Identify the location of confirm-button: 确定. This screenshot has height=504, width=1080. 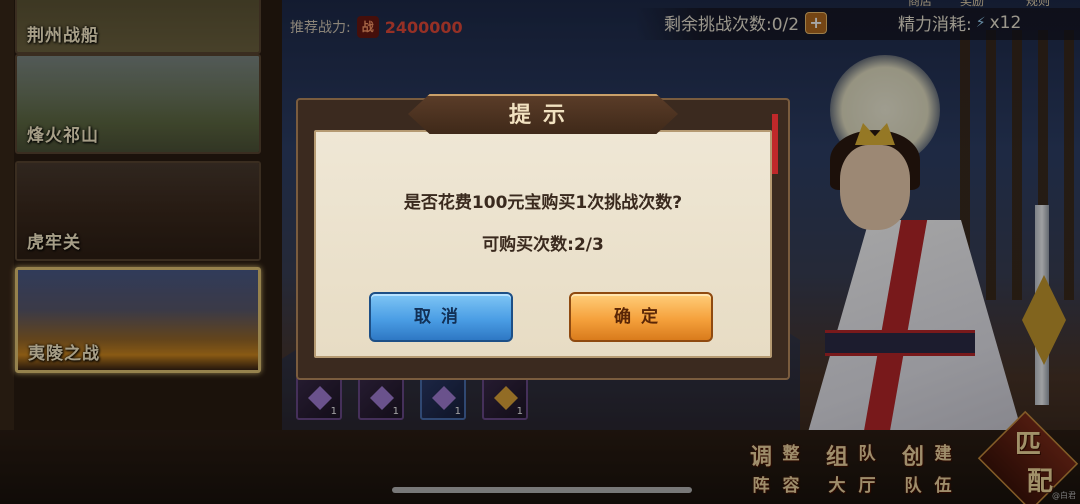
(641, 317).